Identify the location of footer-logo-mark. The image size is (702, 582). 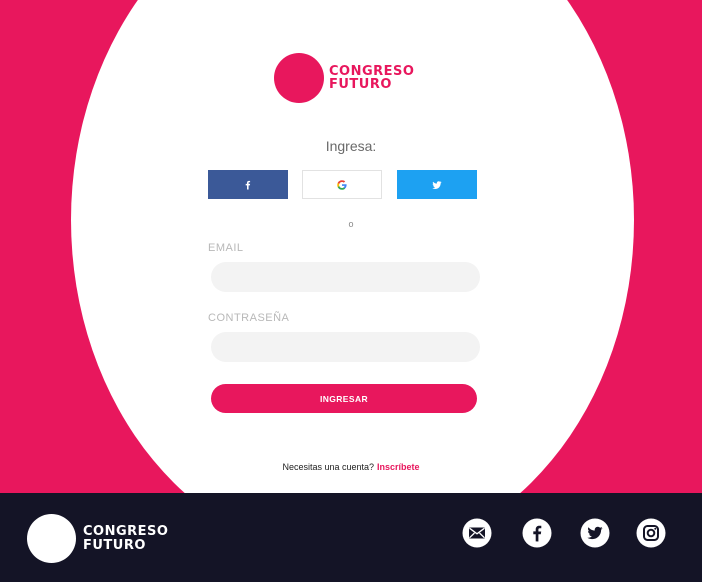
(51, 538).